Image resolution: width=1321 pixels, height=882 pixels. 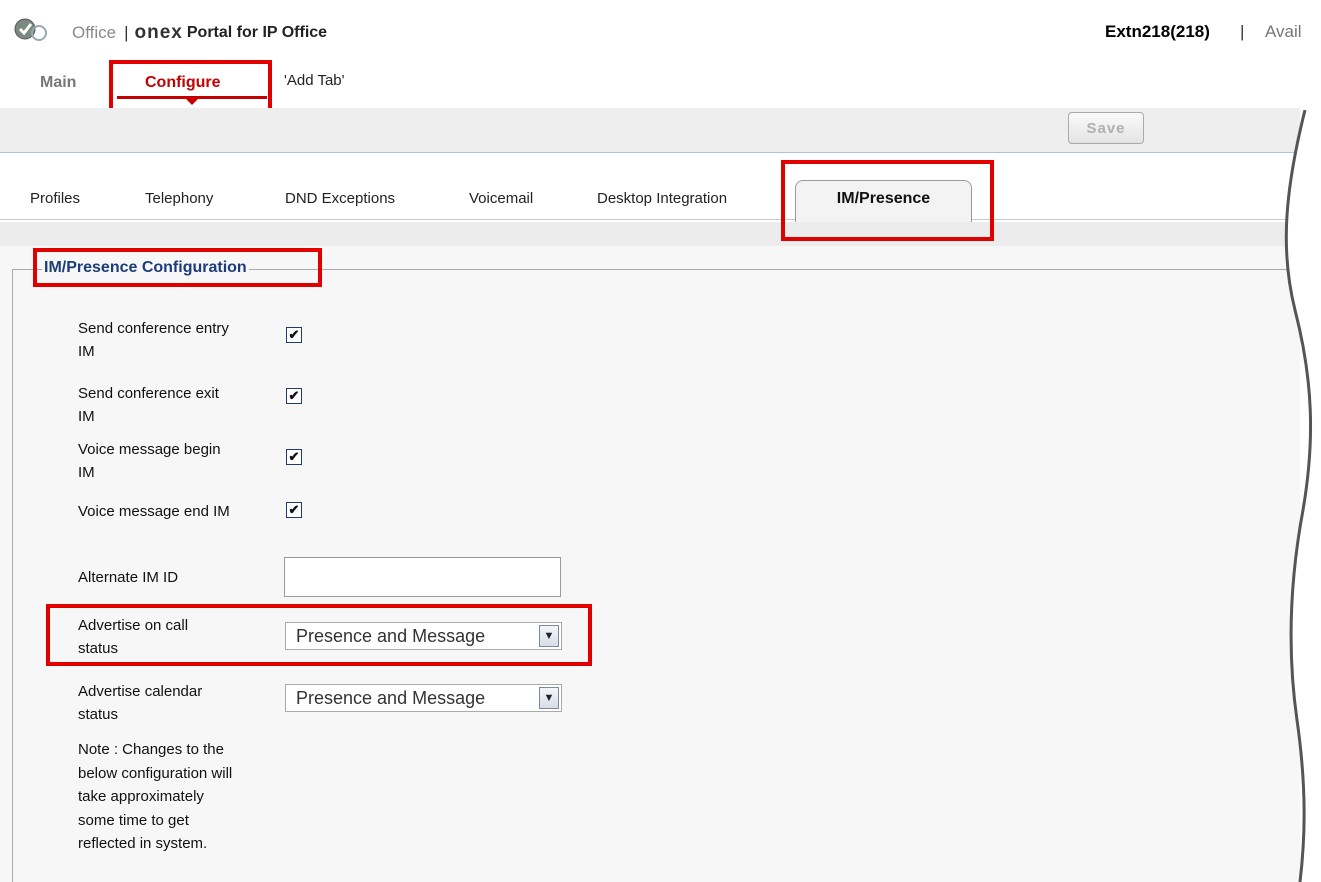 I want to click on advertise-calendar-select: Presence and Message ▼, so click(x=423, y=698).